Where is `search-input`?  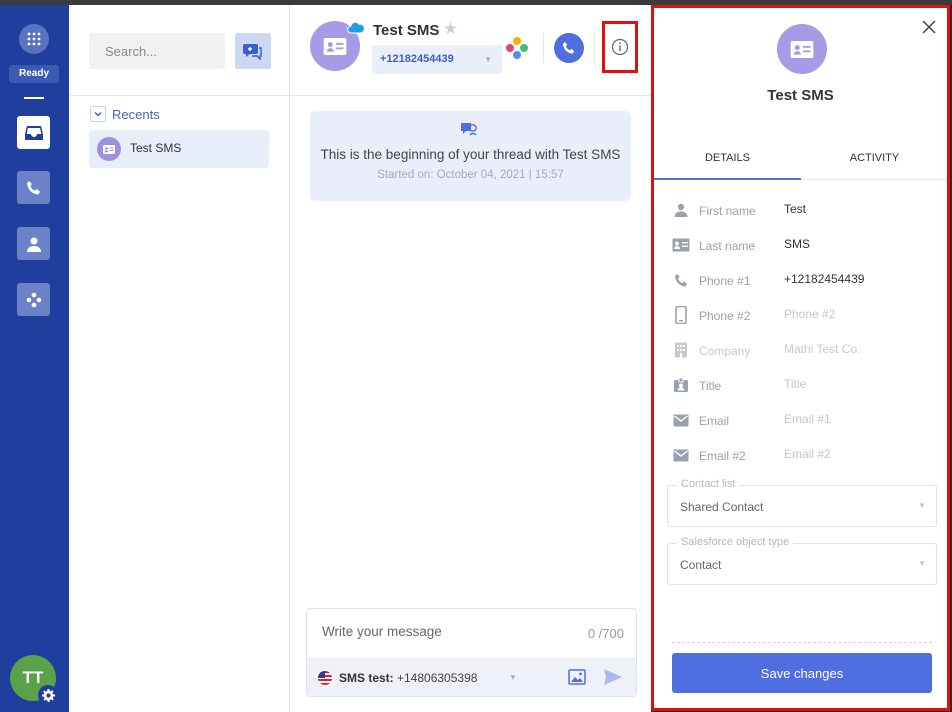 search-input is located at coordinates (157, 51).